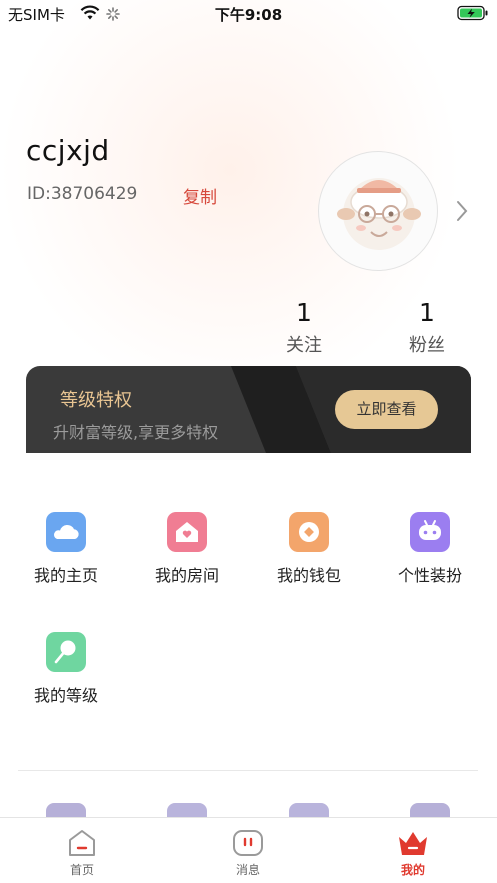 Image resolution: width=497 pixels, height=883 pixels. What do you see at coordinates (187, 532) in the screenshot?
I see `house-heart-icon` at bounding box center [187, 532].